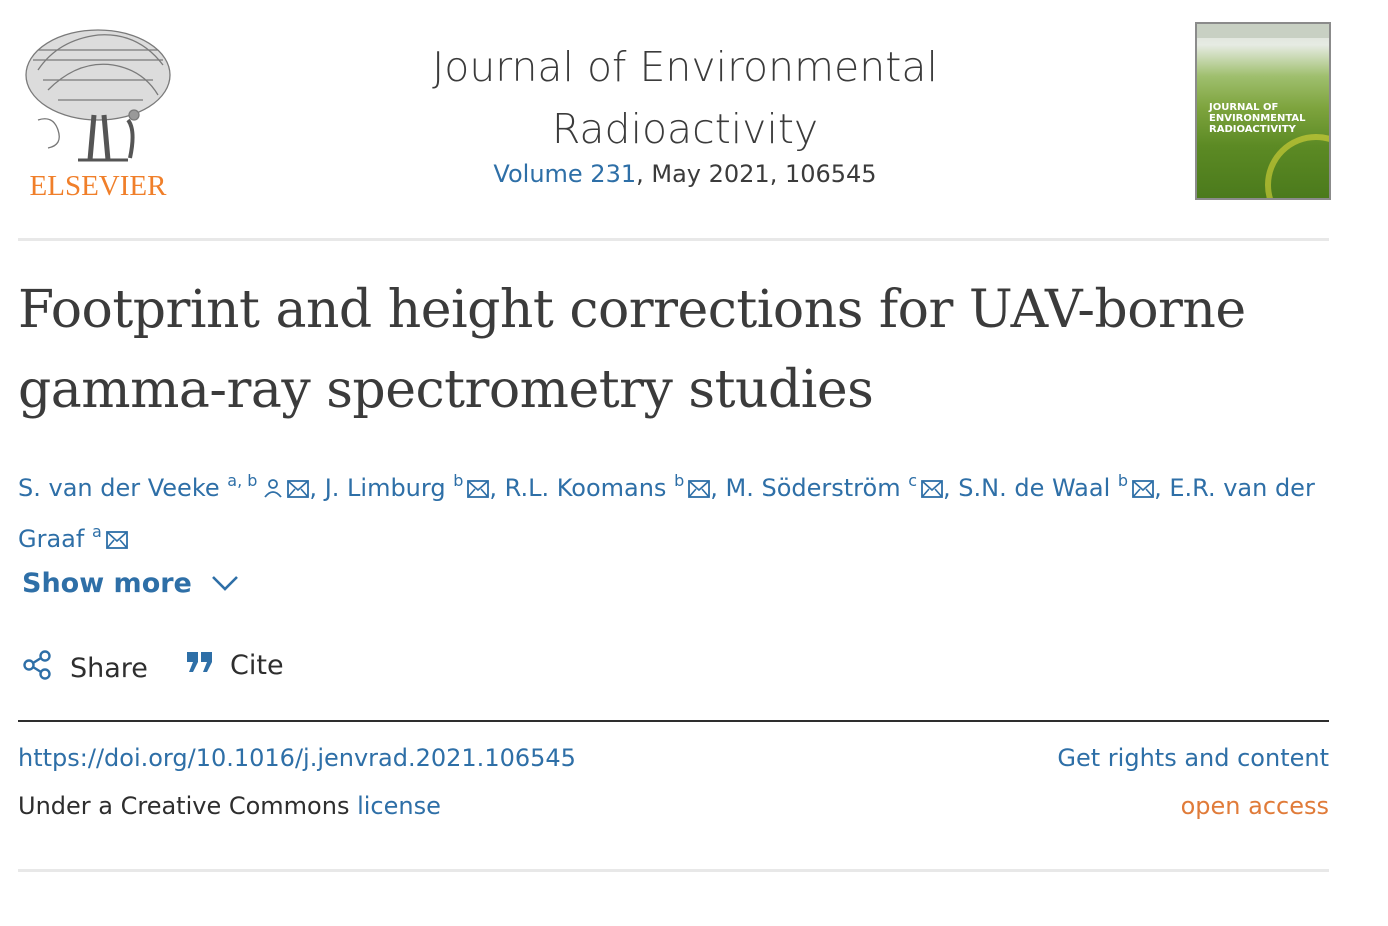 The height and width of the screenshot is (926, 1388). What do you see at coordinates (564, 174) in the screenshot?
I see `volume-link: Volume 231` at bounding box center [564, 174].